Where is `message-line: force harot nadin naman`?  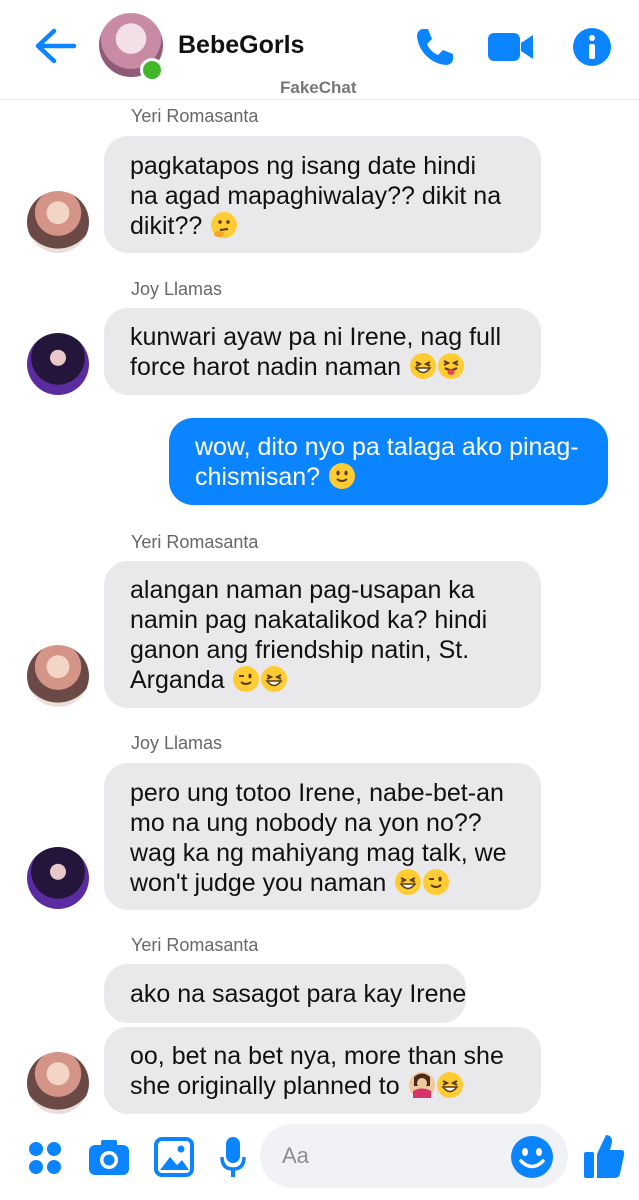
message-line: force harot nadin naman is located at coordinates (266, 367).